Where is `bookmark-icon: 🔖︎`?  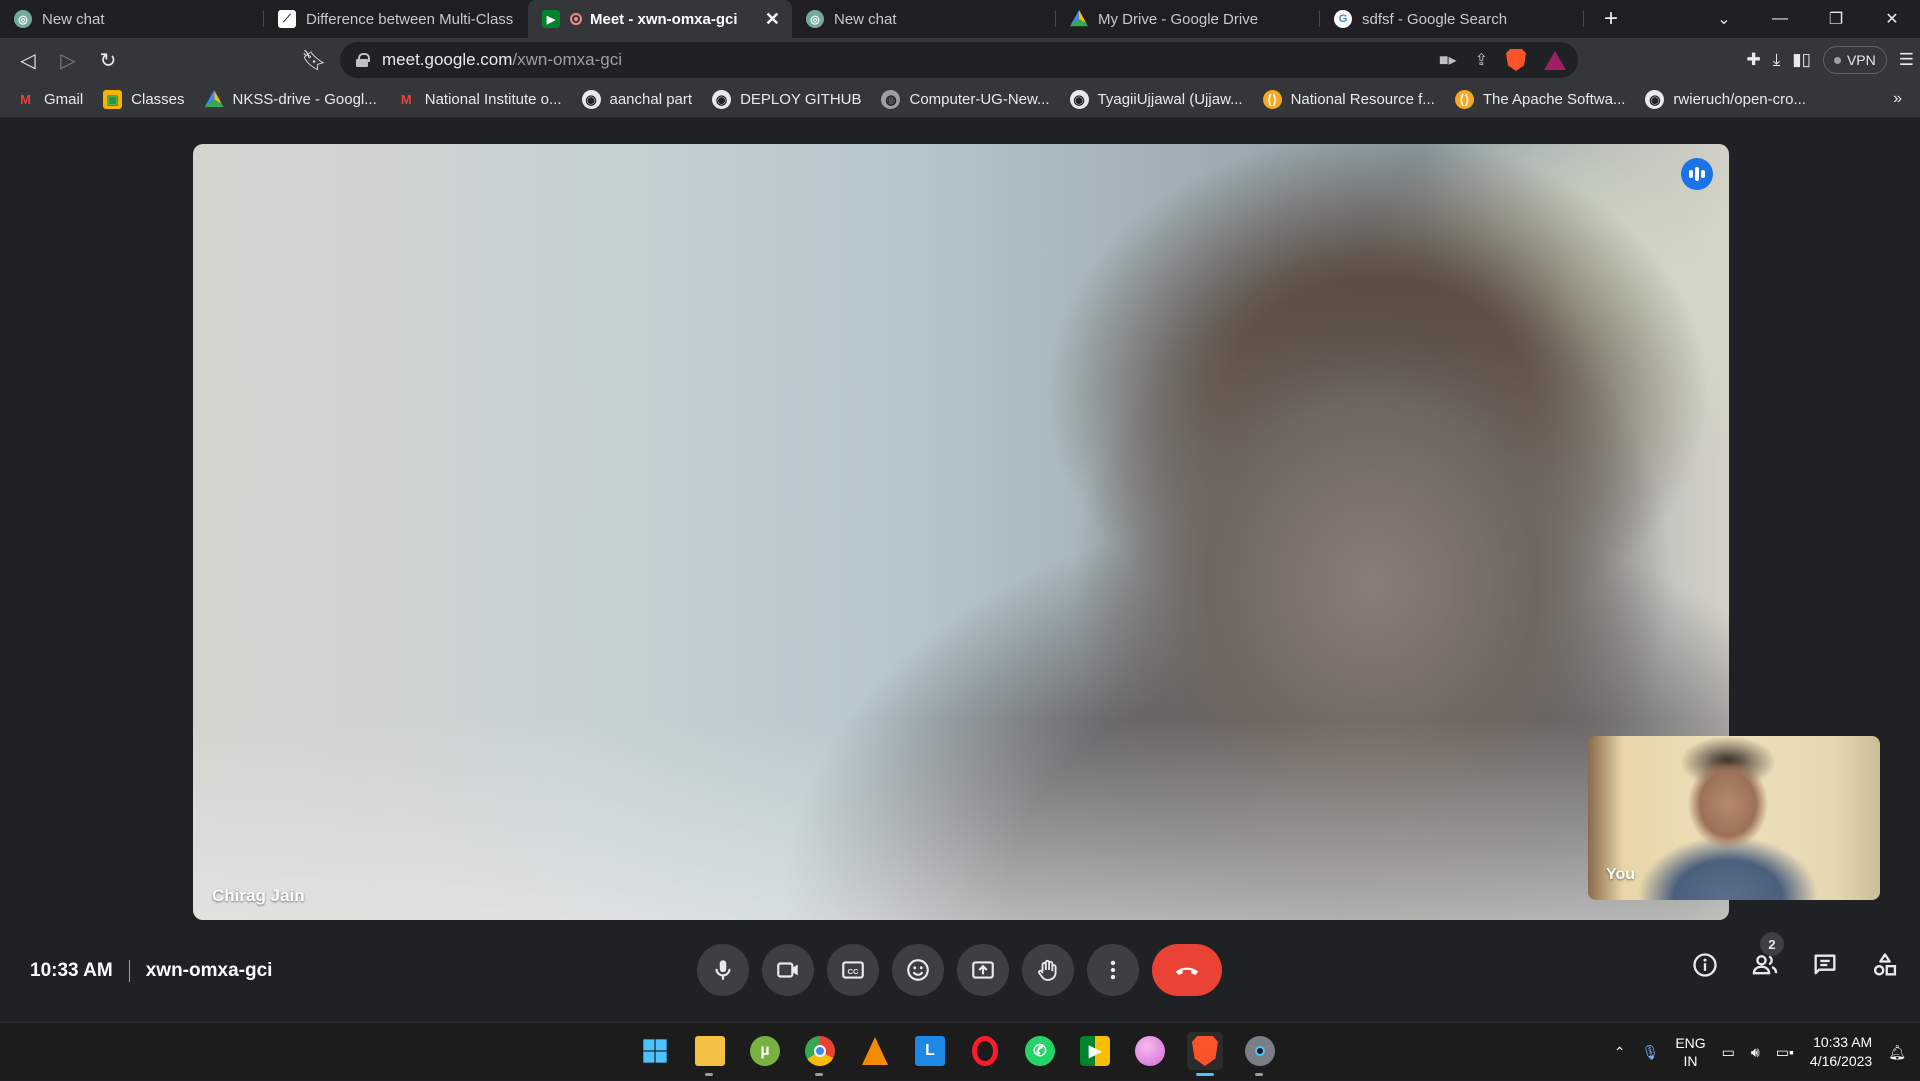 bookmark-icon: 🔖︎ is located at coordinates (314, 60).